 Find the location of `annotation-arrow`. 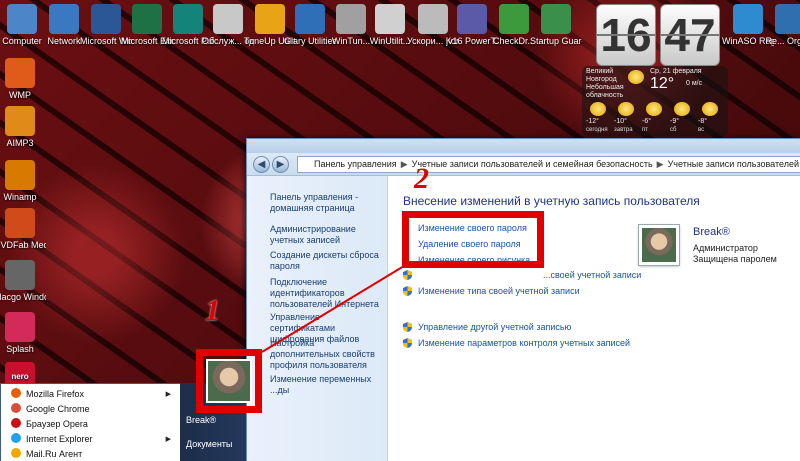

annotation-arrow is located at coordinates (333, 309).